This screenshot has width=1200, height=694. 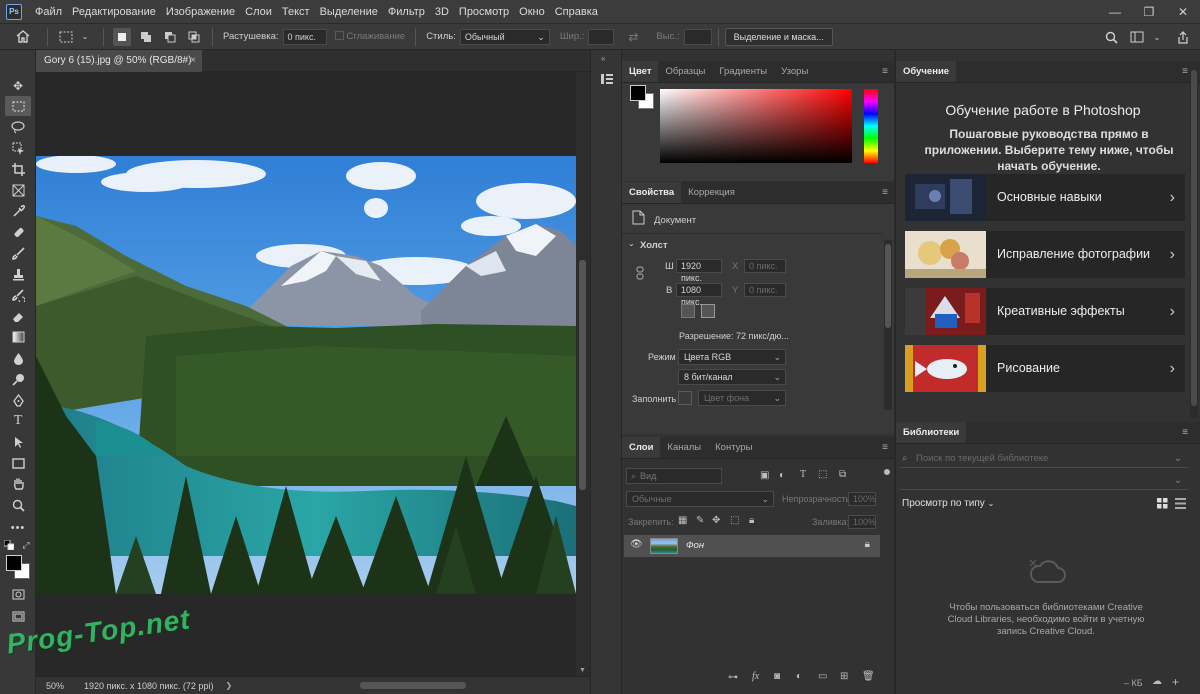 I want to click on type-tool-icon: T, so click(x=18, y=421).